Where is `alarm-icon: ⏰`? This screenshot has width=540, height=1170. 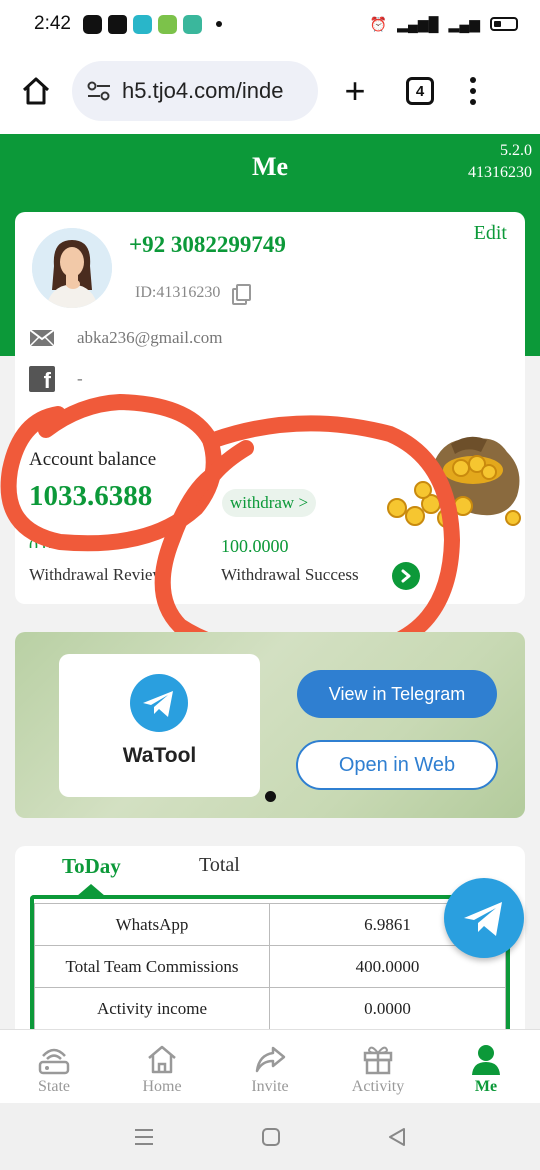
alarm-icon: ⏰ is located at coordinates (378, 23).